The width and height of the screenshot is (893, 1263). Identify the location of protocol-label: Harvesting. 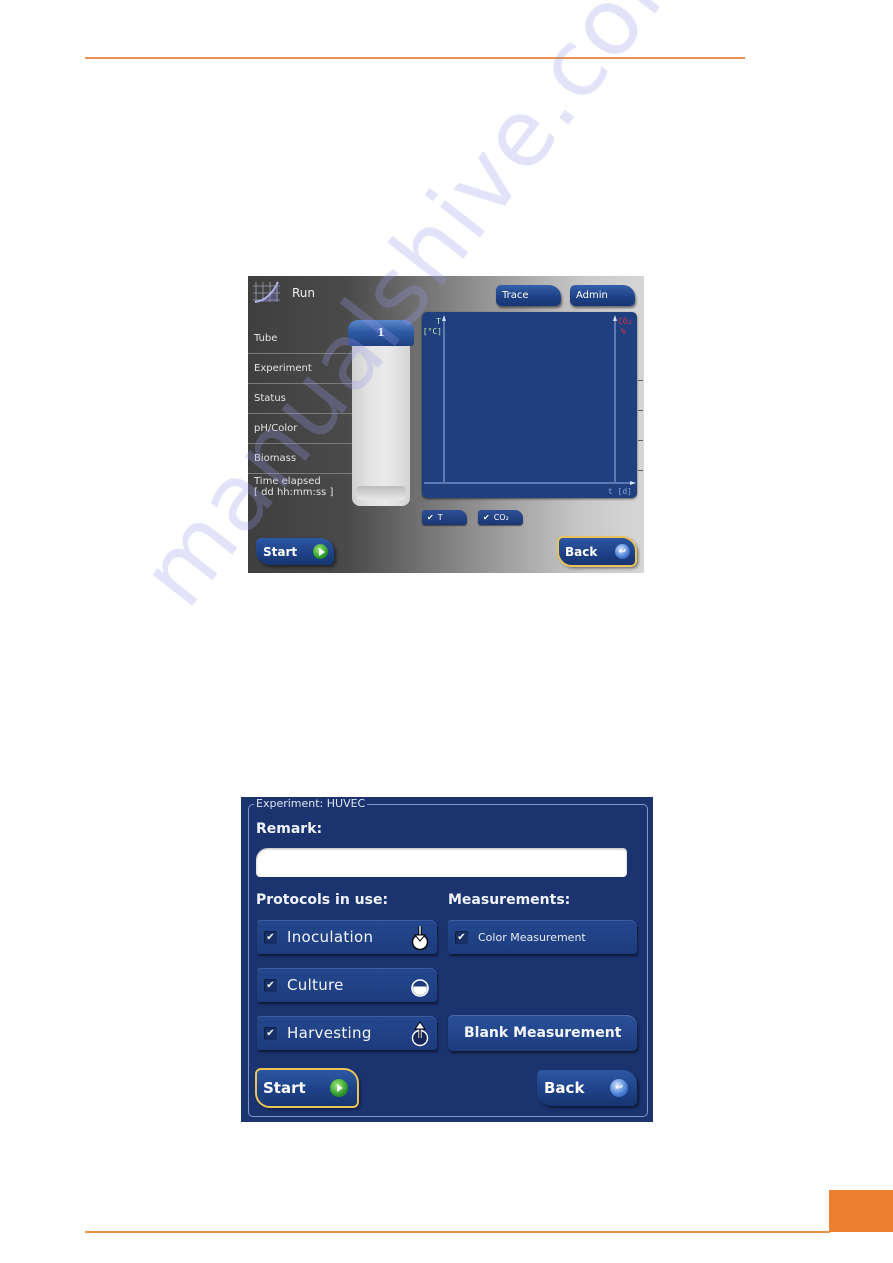
(329, 1033).